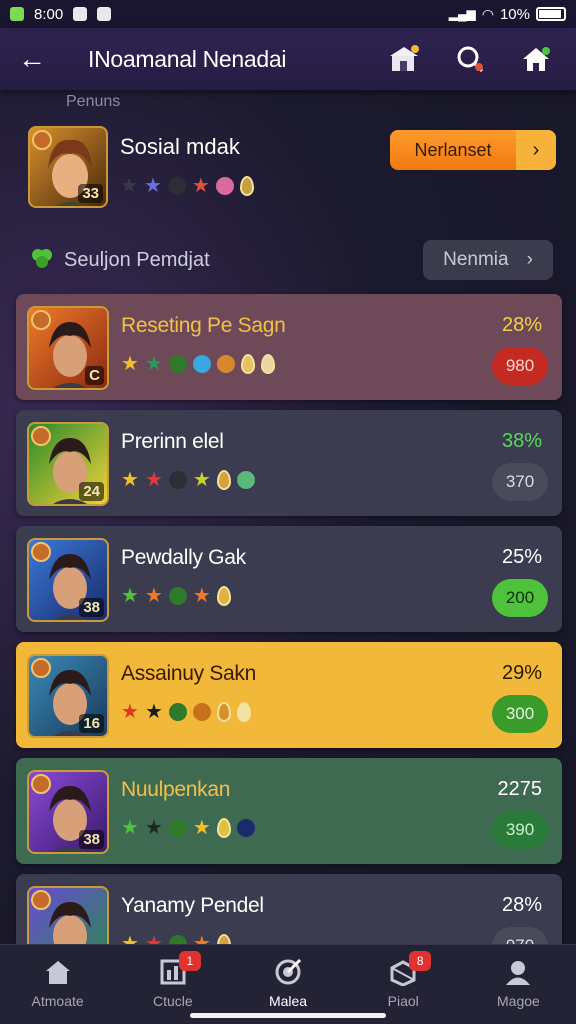  Describe the element at coordinates (521, 441) in the screenshot. I see `player-percent: 38%` at that location.